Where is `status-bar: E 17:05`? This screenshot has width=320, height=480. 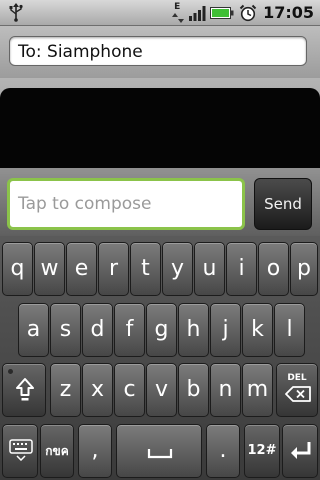
status-bar: E 17:05 is located at coordinates (160, 13).